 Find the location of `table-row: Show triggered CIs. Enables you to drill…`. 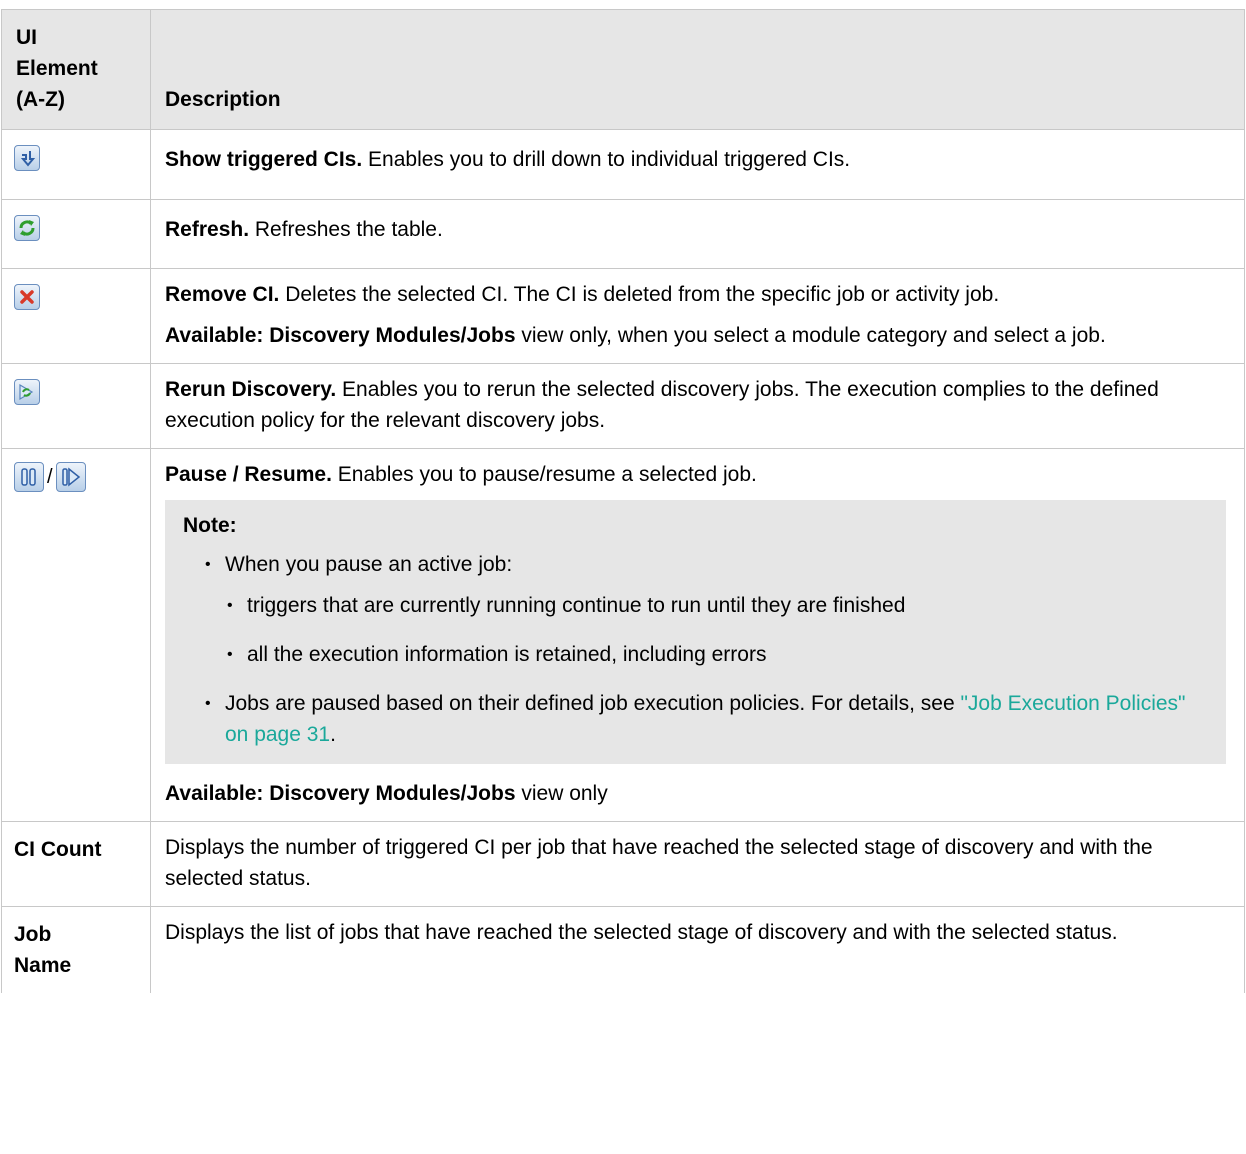

table-row: Show triggered CIs. Enables you to drill… is located at coordinates (623, 164).